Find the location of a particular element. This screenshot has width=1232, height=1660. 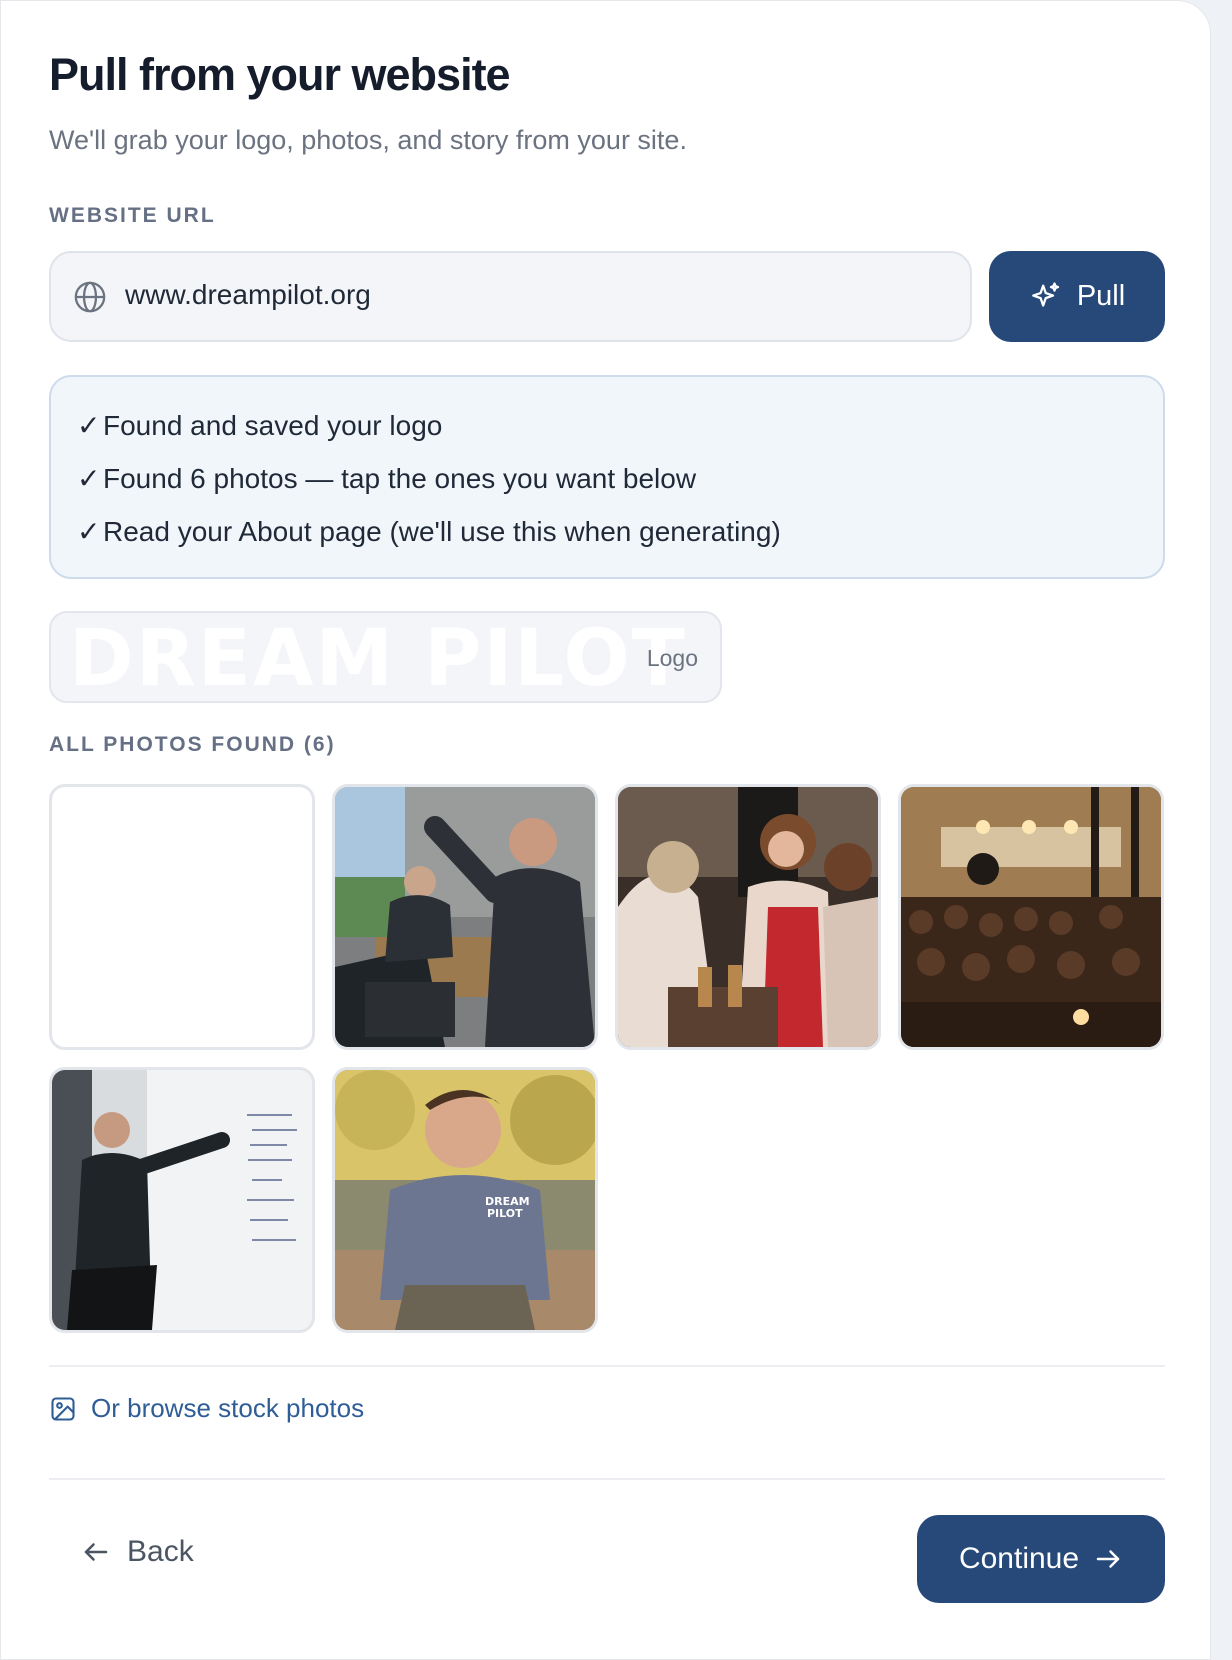

image-icon is located at coordinates (63, 1408).